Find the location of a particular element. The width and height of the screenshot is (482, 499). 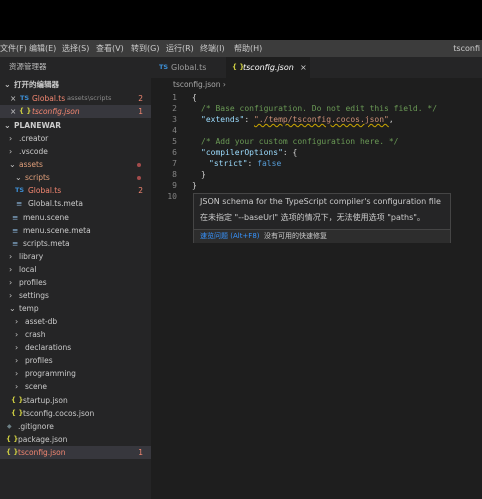

window-title: tsconfi is located at coordinates (466, 48).